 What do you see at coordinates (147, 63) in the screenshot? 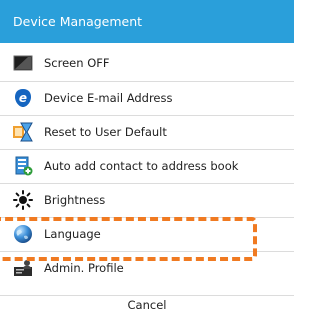
I see `menu-item-screen-off: Screen OFF` at bounding box center [147, 63].